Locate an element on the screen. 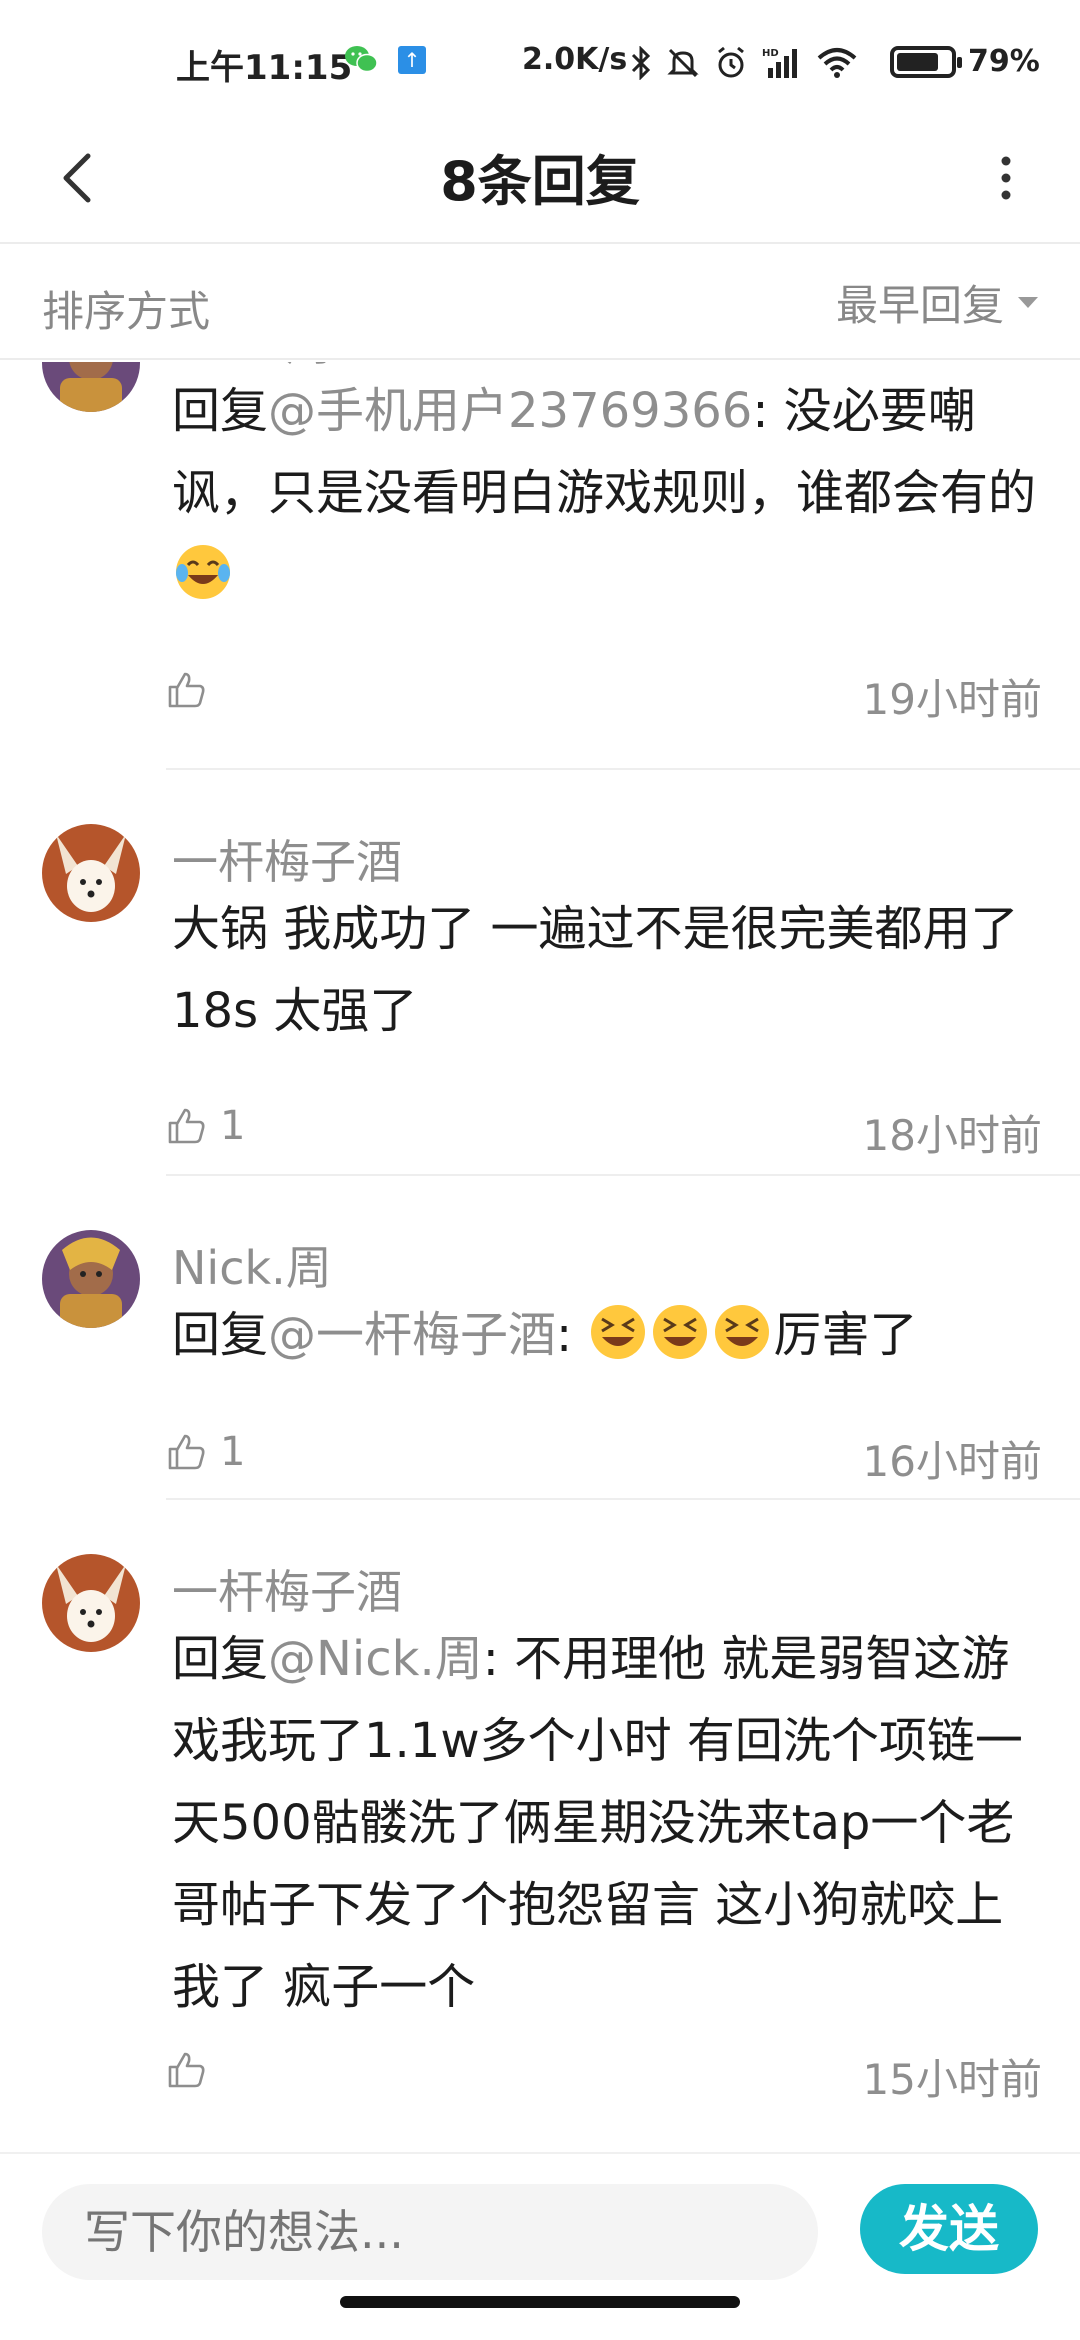 The width and height of the screenshot is (1080, 2340). wechat-icon is located at coordinates (361, 59).